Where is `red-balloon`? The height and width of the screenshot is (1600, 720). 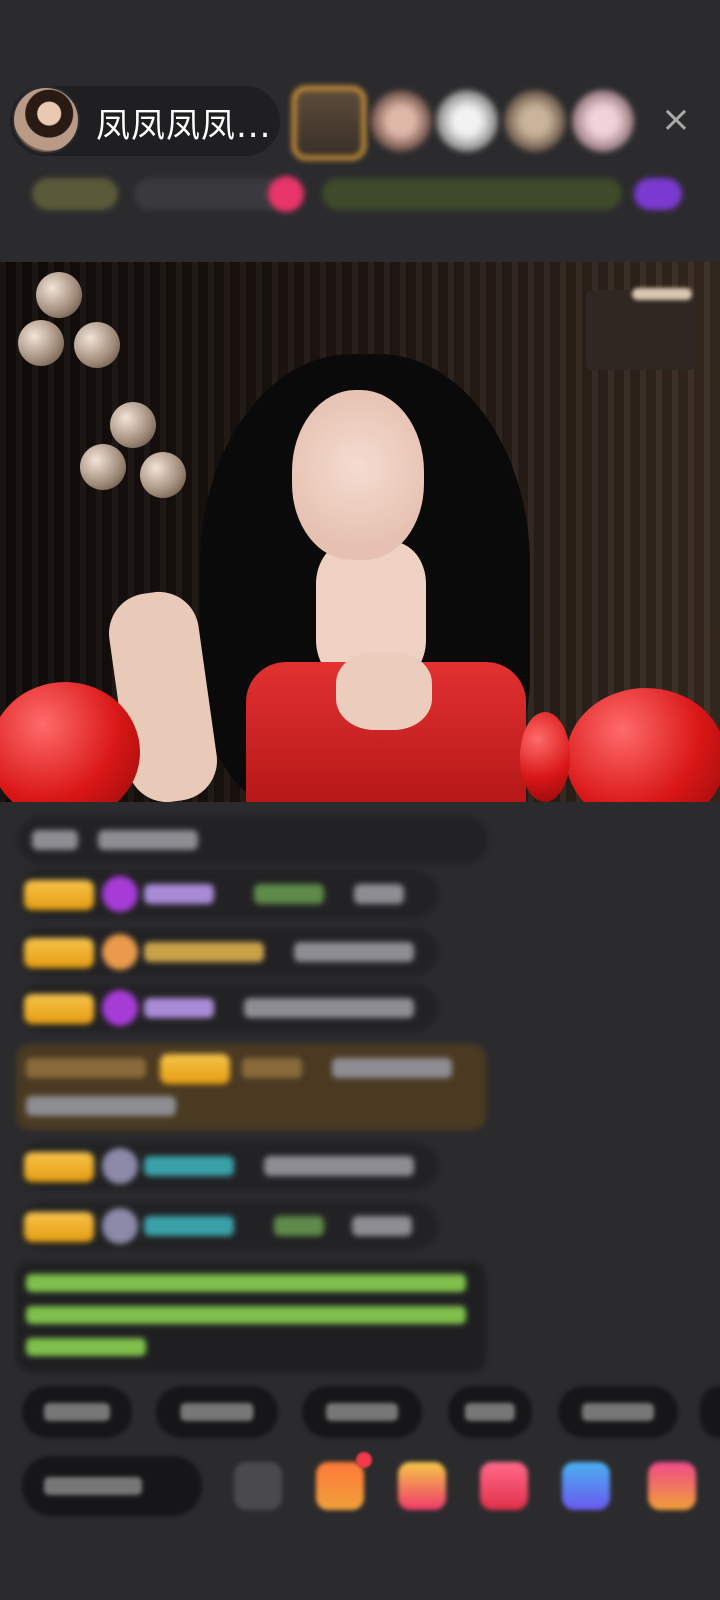
red-balloon is located at coordinates (545, 757).